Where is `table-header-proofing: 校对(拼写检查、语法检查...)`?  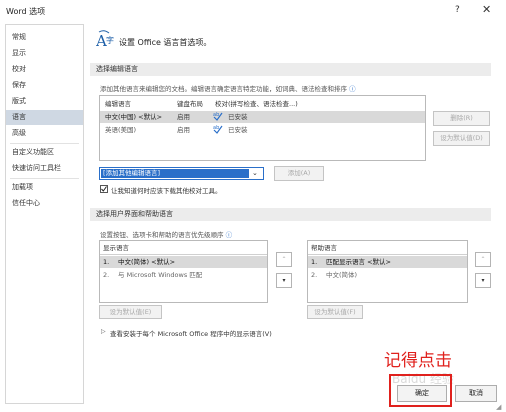
table-header-proofing: 校对(拼写检查、语法检查...) is located at coordinates (256, 104).